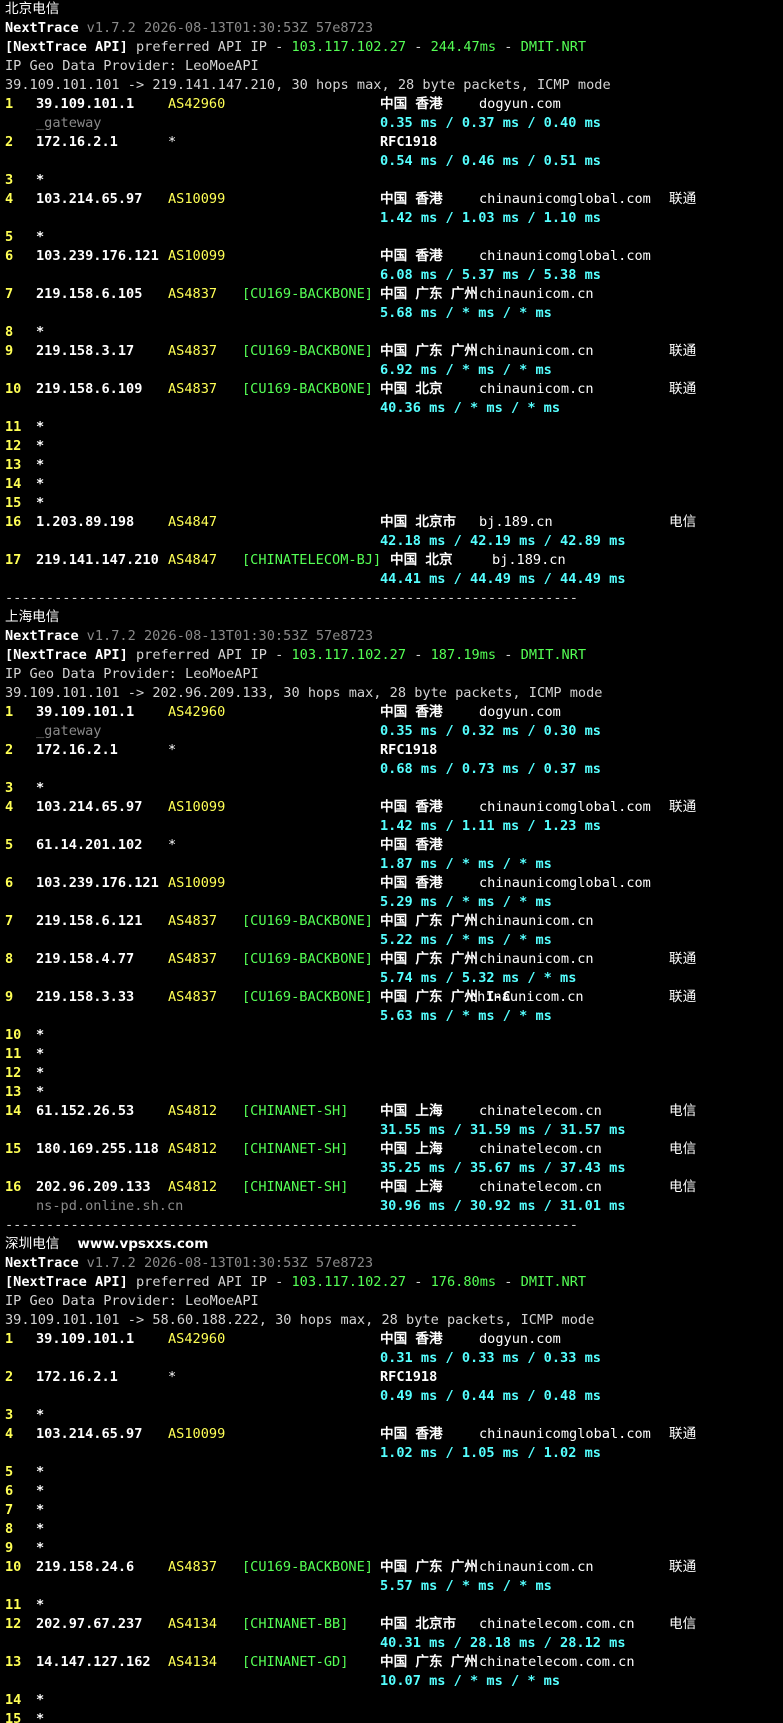 The height and width of the screenshot is (1723, 783). I want to click on api-mid: preferred API IP -, so click(209, 47).